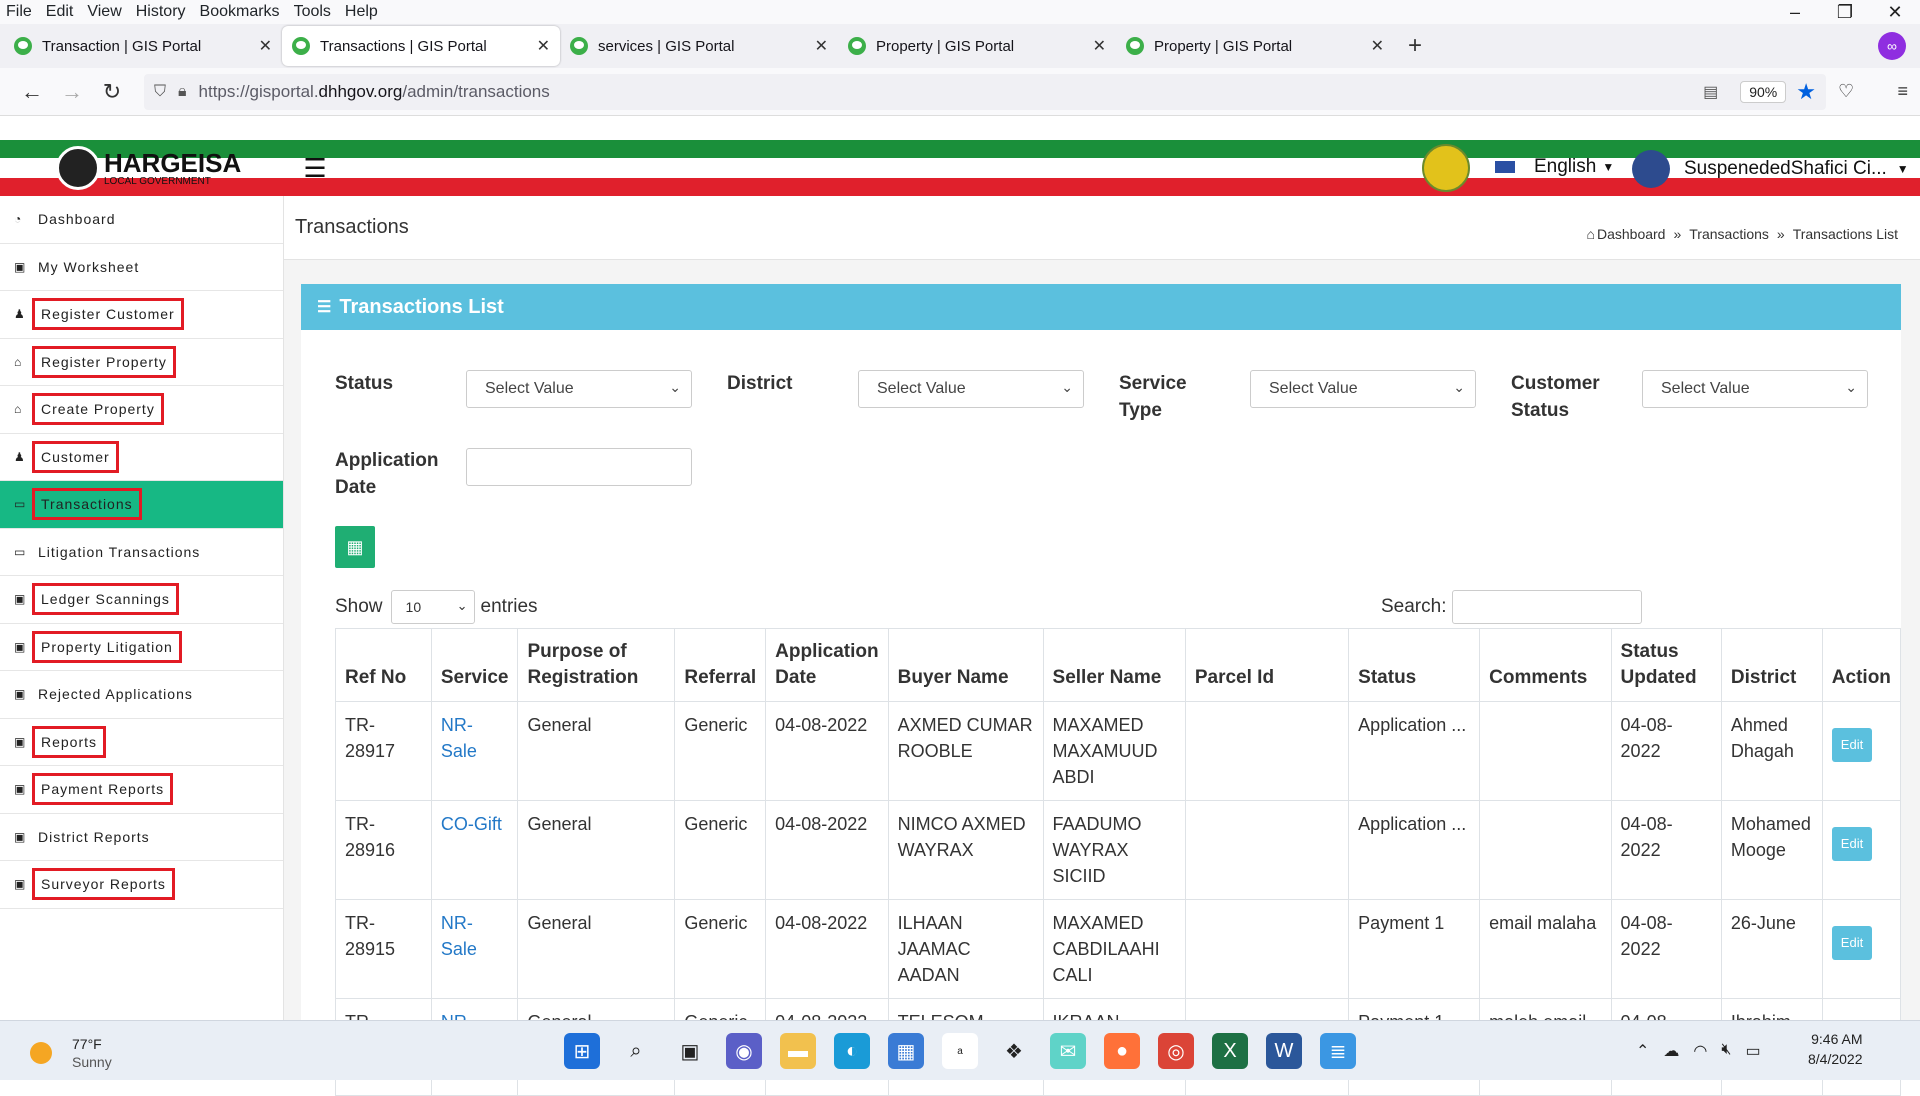 Image resolution: width=1920 pixels, height=1096 pixels. What do you see at coordinates (143, 46) in the screenshot?
I see `browser-tab: Transaction | GIS Portal ✕` at bounding box center [143, 46].